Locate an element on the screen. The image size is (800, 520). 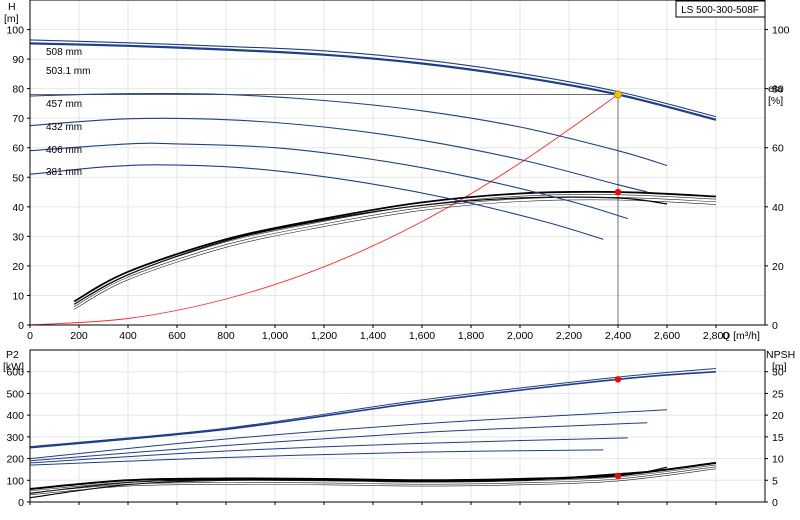
flow-x-tick-label: 400 is located at coordinates (128, 336).